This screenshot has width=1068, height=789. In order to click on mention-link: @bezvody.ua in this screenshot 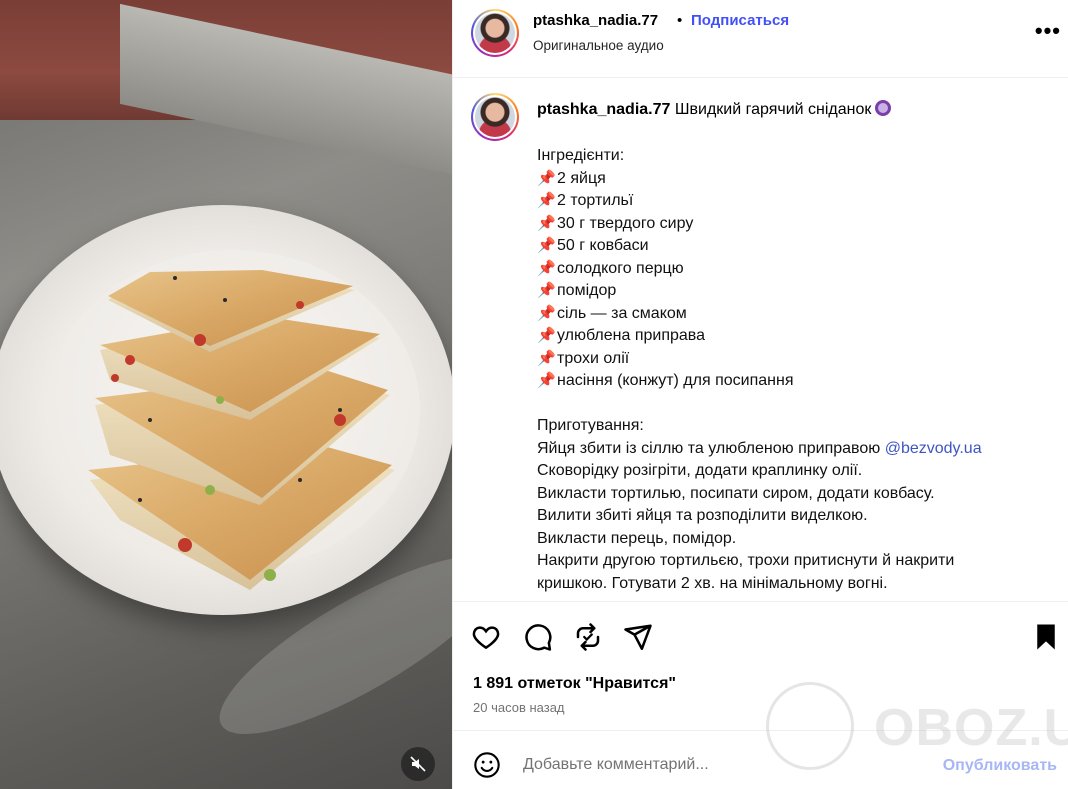, I will do `click(933, 448)`.